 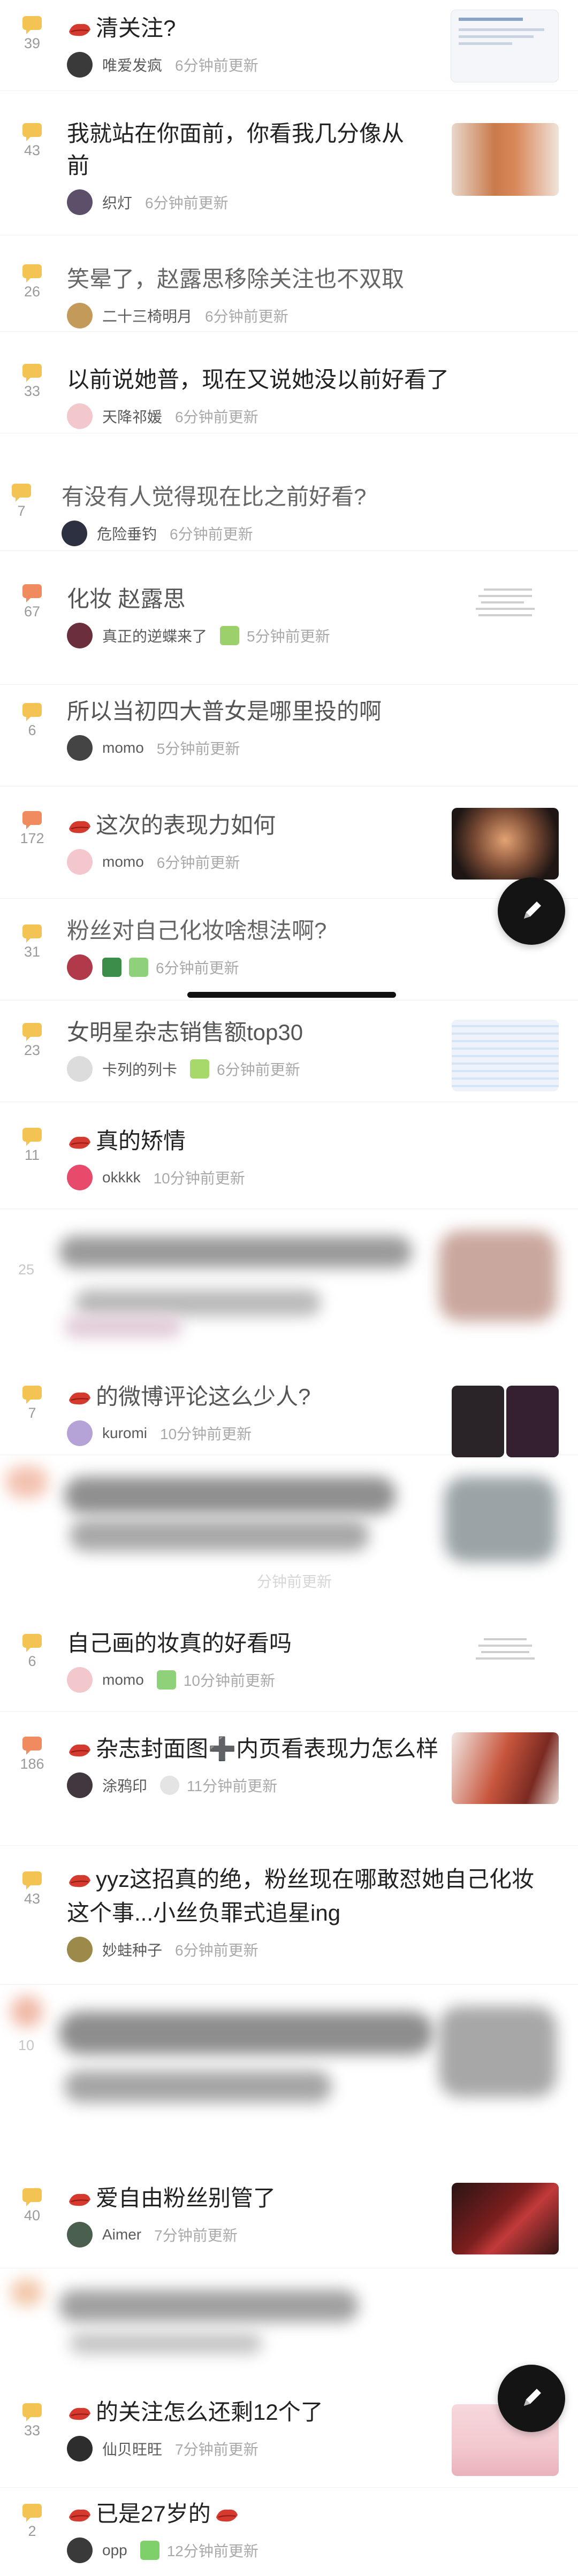 What do you see at coordinates (258, 380) in the screenshot?
I see `post-title: 以前说她普，现在又说她没以前好看了` at bounding box center [258, 380].